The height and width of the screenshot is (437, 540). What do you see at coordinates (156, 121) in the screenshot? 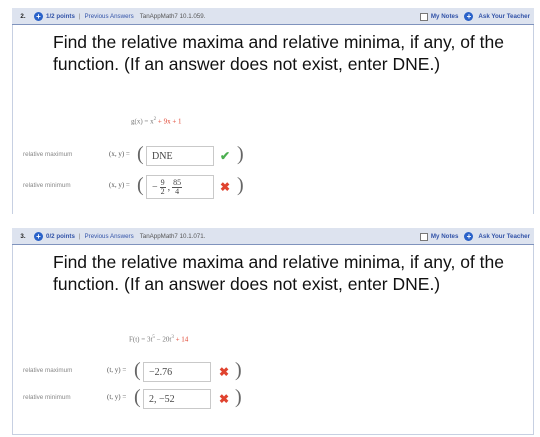
I see `function-expression: g(x) = x2 + 9x + 1` at bounding box center [156, 121].